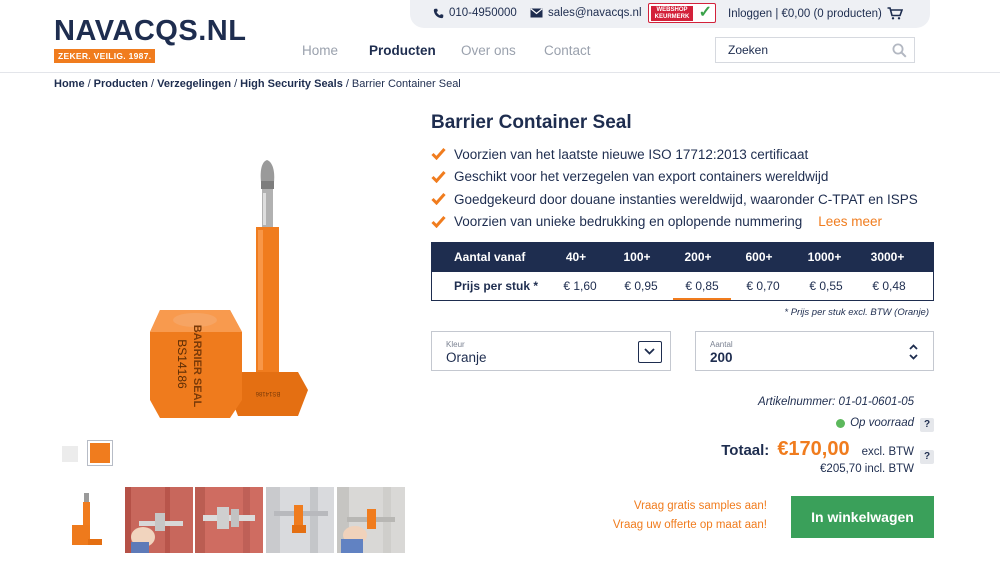 This screenshot has width=1000, height=580. Describe the element at coordinates (291, 84) in the screenshot. I see `breadcrumb-high-security-seals: High Security Seals` at that location.